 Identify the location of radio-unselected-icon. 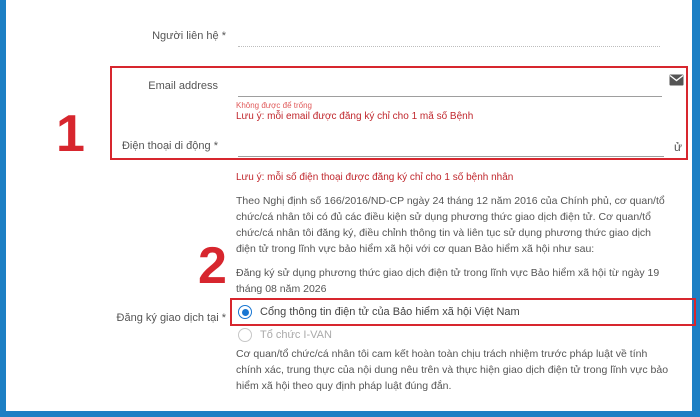
(245, 335).